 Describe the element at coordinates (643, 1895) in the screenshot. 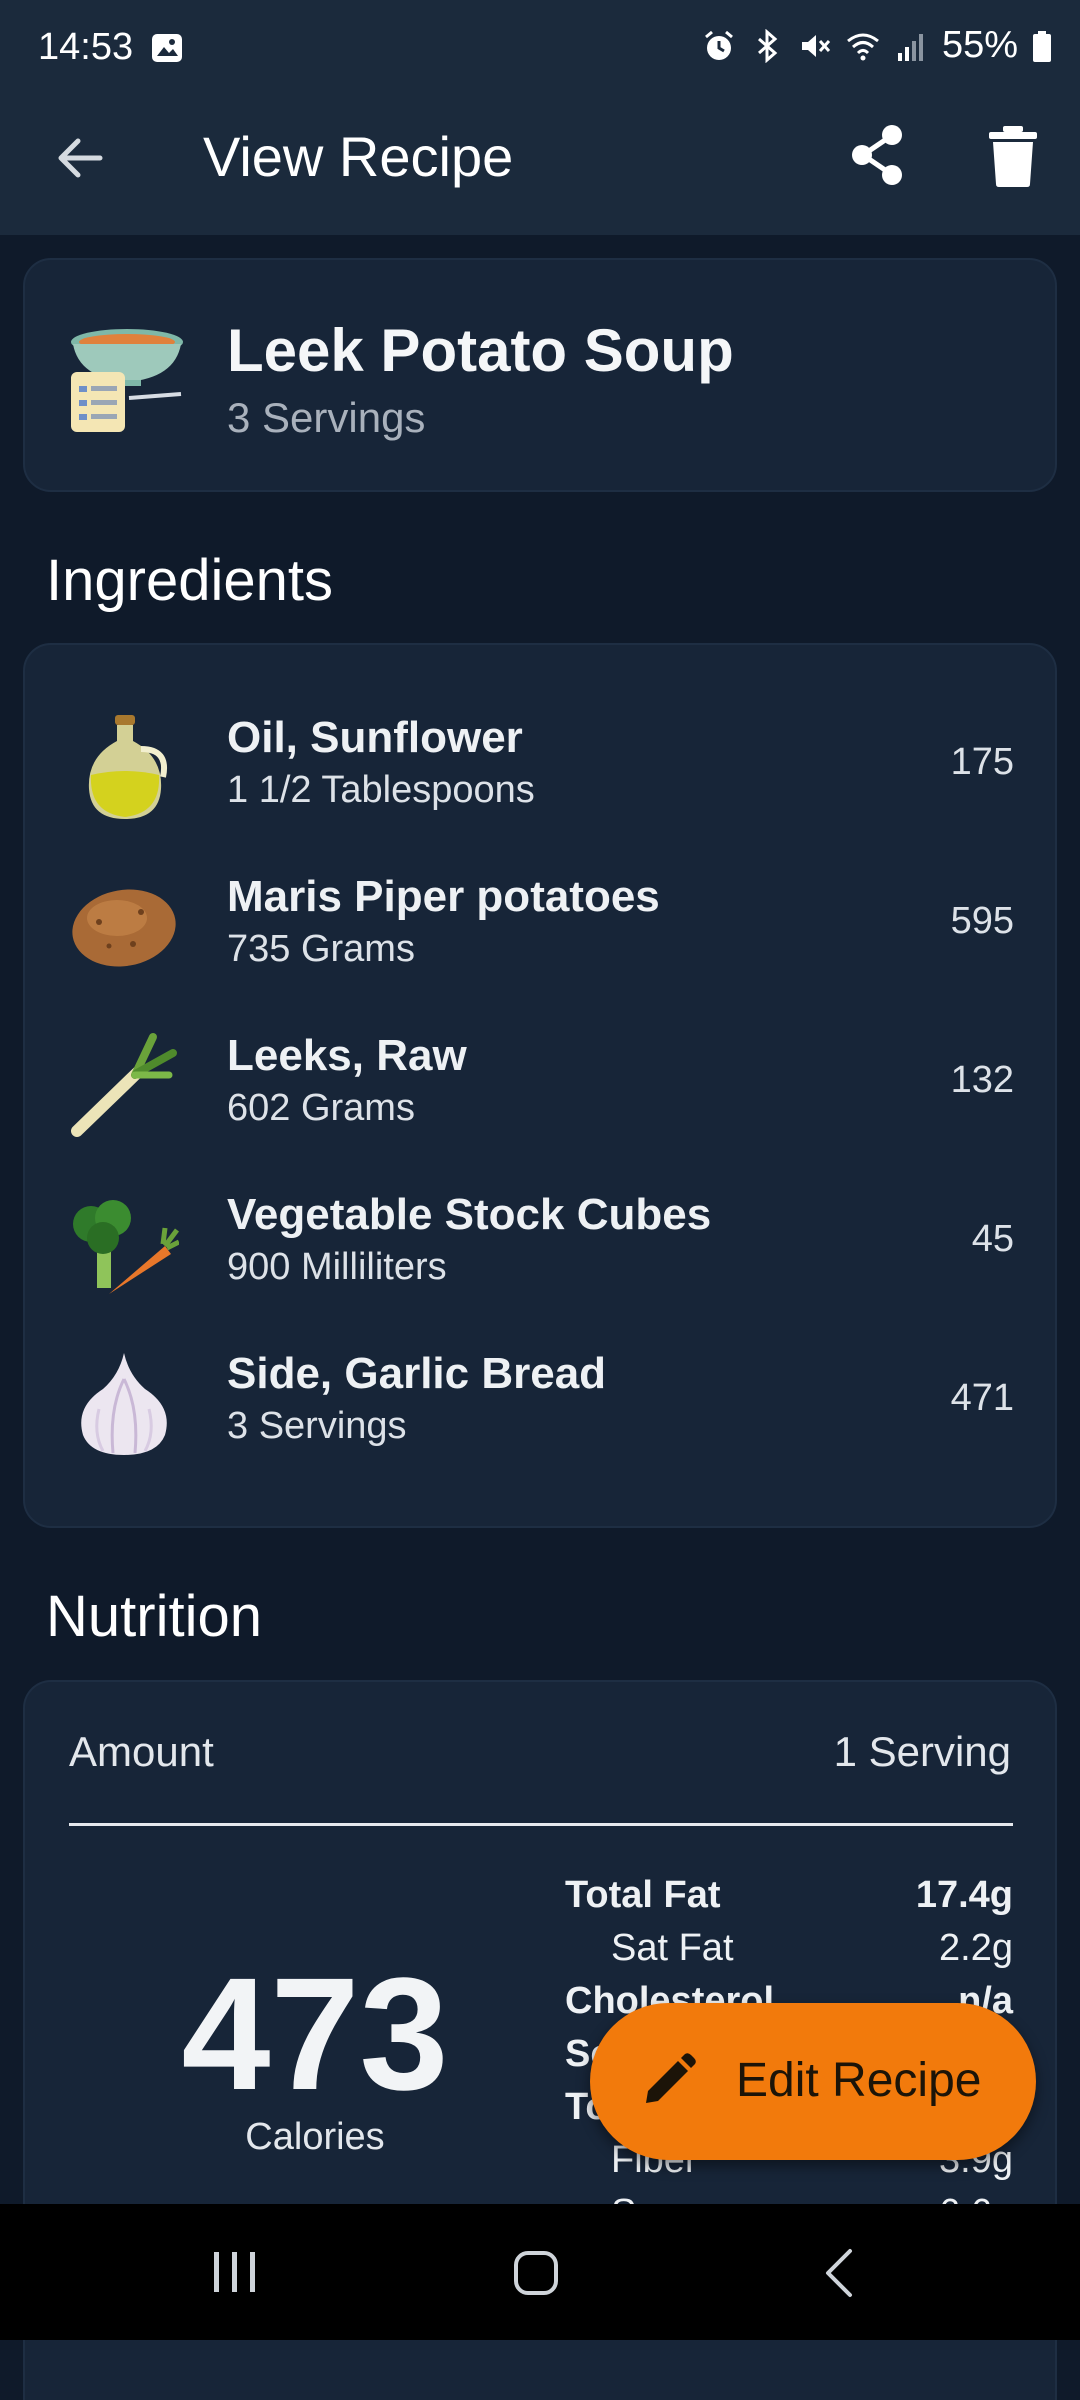

I see `nutrient-label: Total Fat` at that location.